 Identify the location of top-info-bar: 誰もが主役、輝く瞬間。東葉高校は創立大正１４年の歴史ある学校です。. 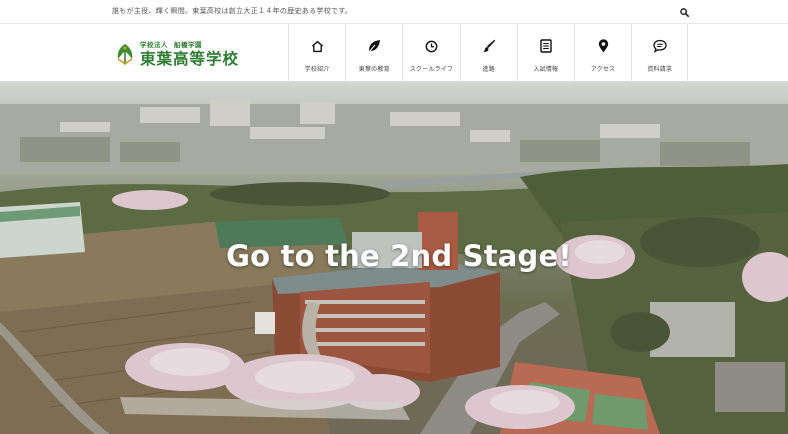
(394, 12).